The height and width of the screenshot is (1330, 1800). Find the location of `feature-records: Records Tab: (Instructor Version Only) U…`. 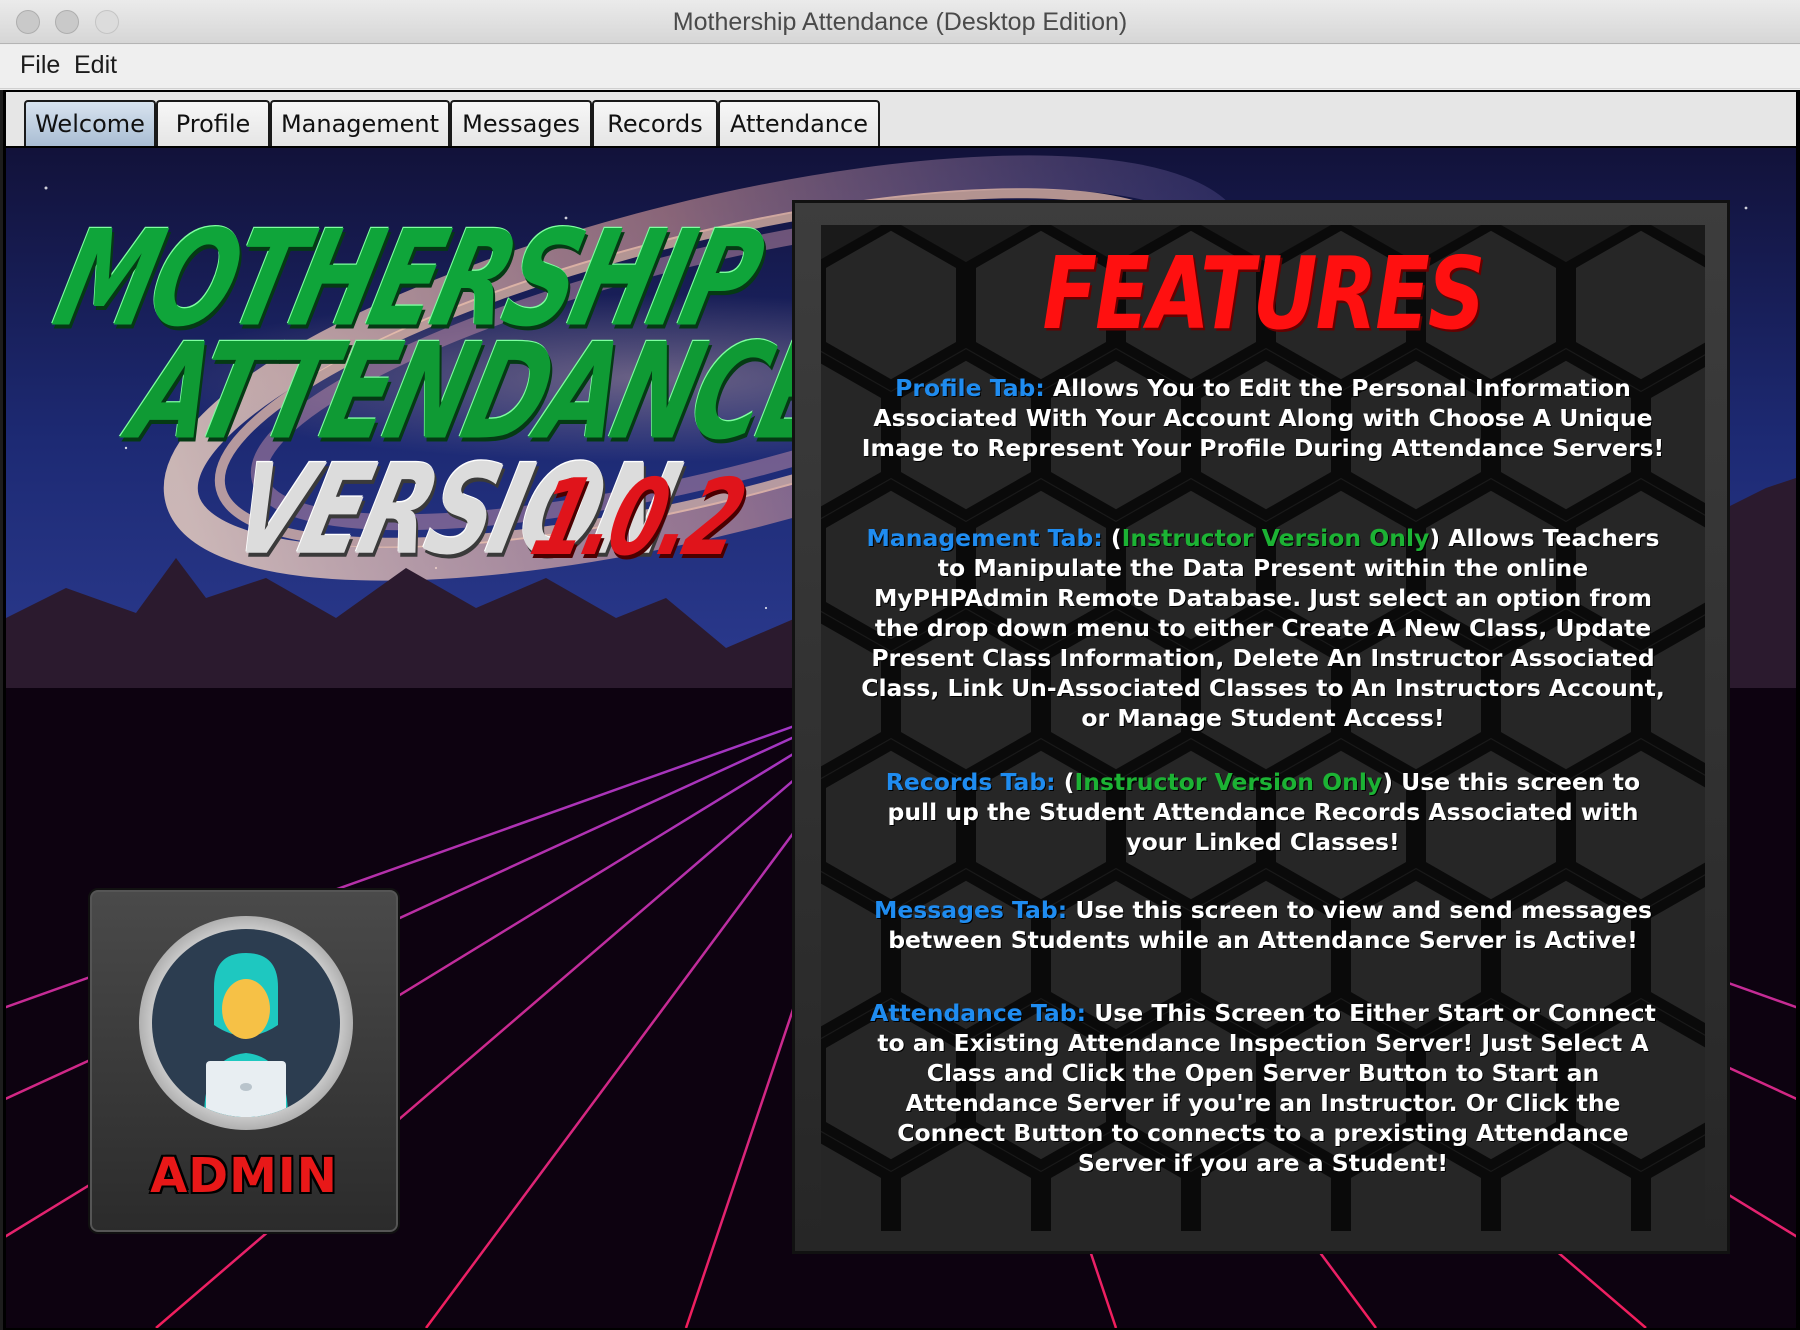

feature-records: Records Tab: (Instructor Version Only) U… is located at coordinates (1263, 812).